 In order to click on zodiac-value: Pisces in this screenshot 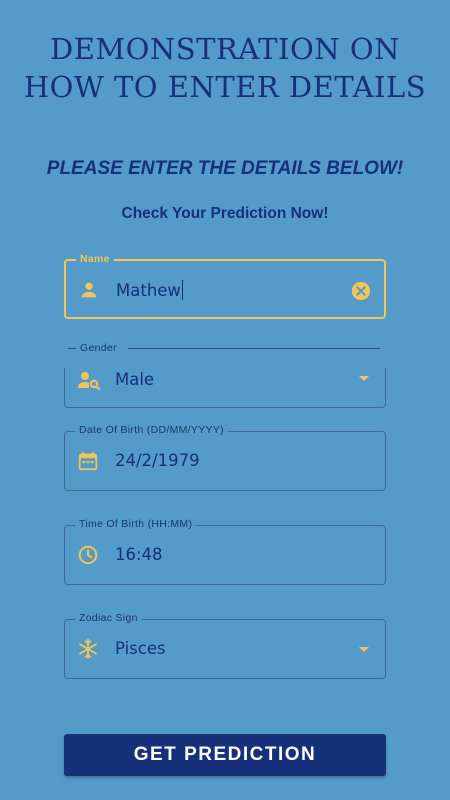, I will do `click(140, 648)`.